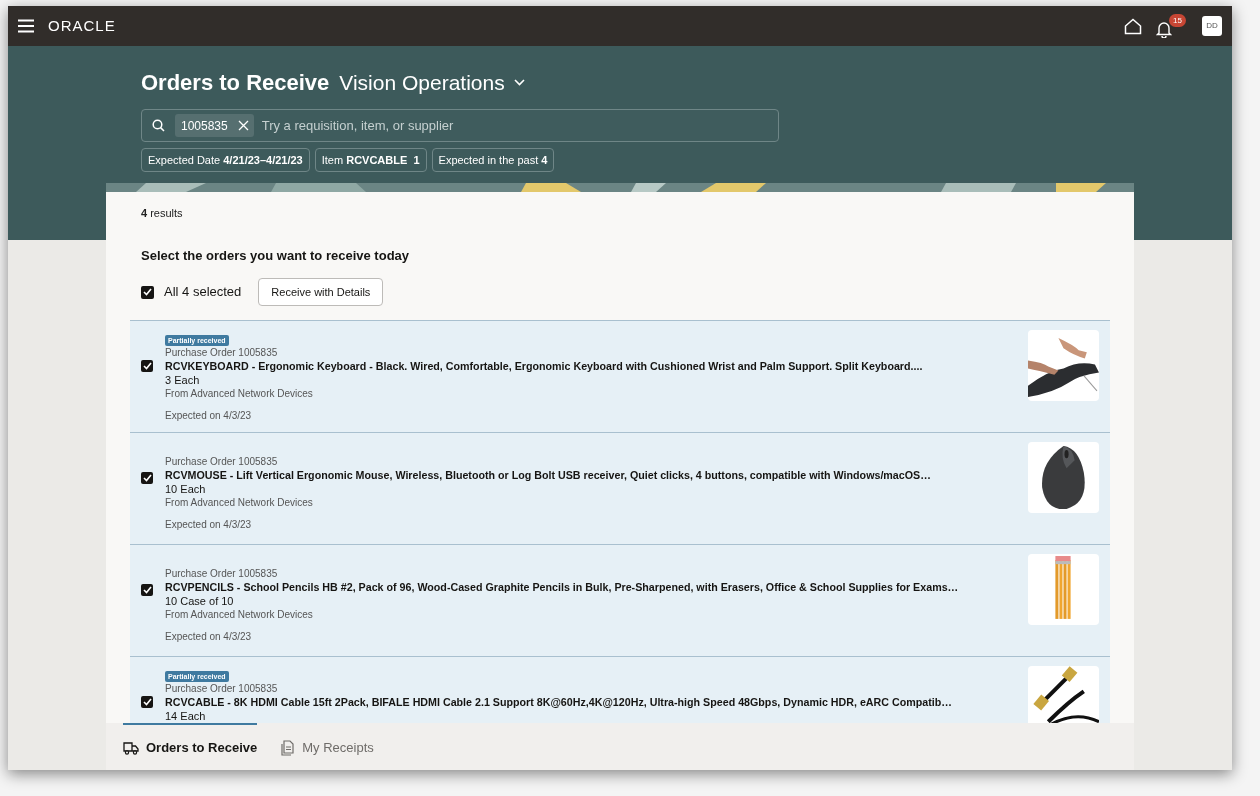  Describe the element at coordinates (186, 716) in the screenshot. I see `quantity: 14 Each` at that location.